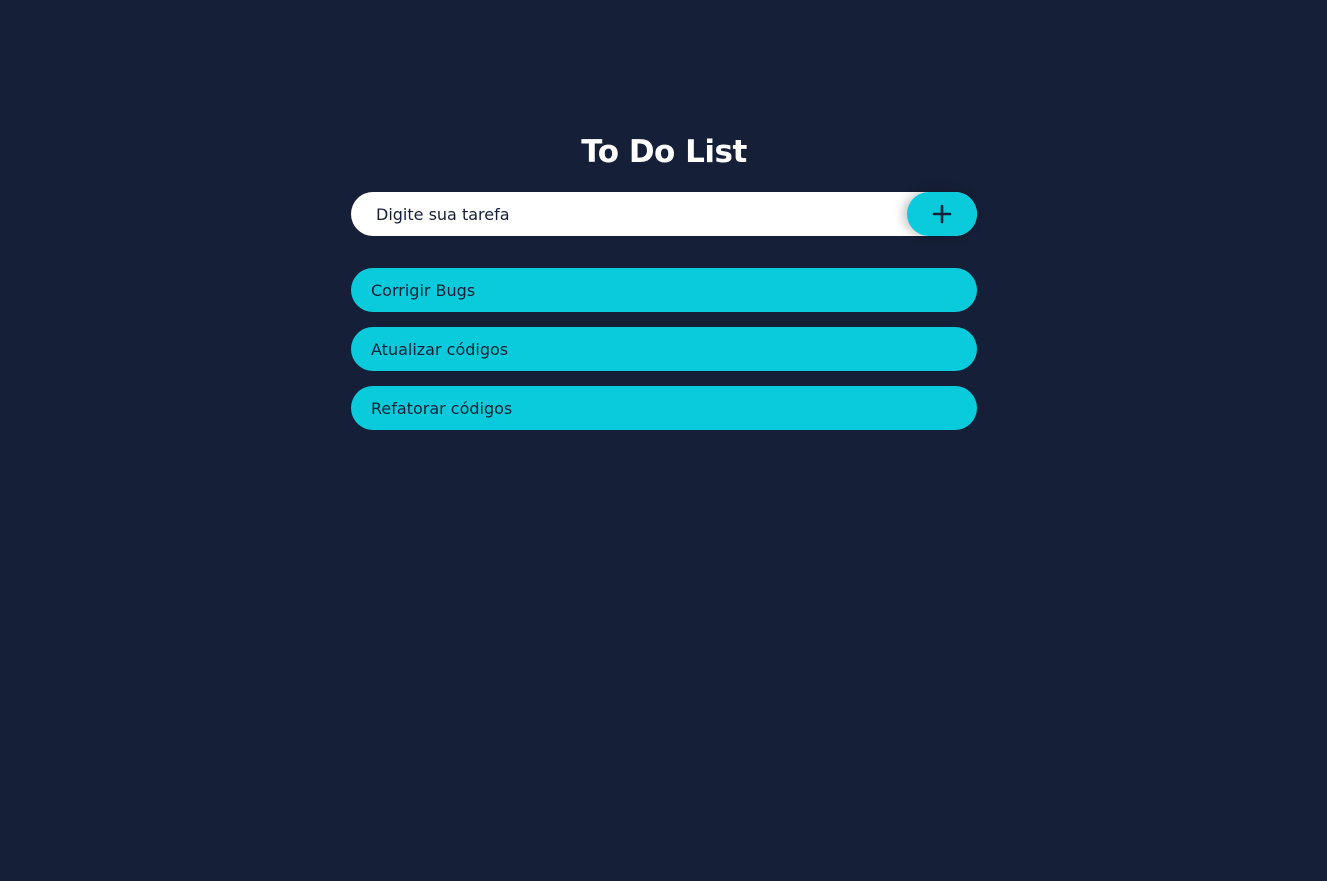 The image size is (1327, 881). What do you see at coordinates (664, 152) in the screenshot?
I see `page-title: To Do List` at bounding box center [664, 152].